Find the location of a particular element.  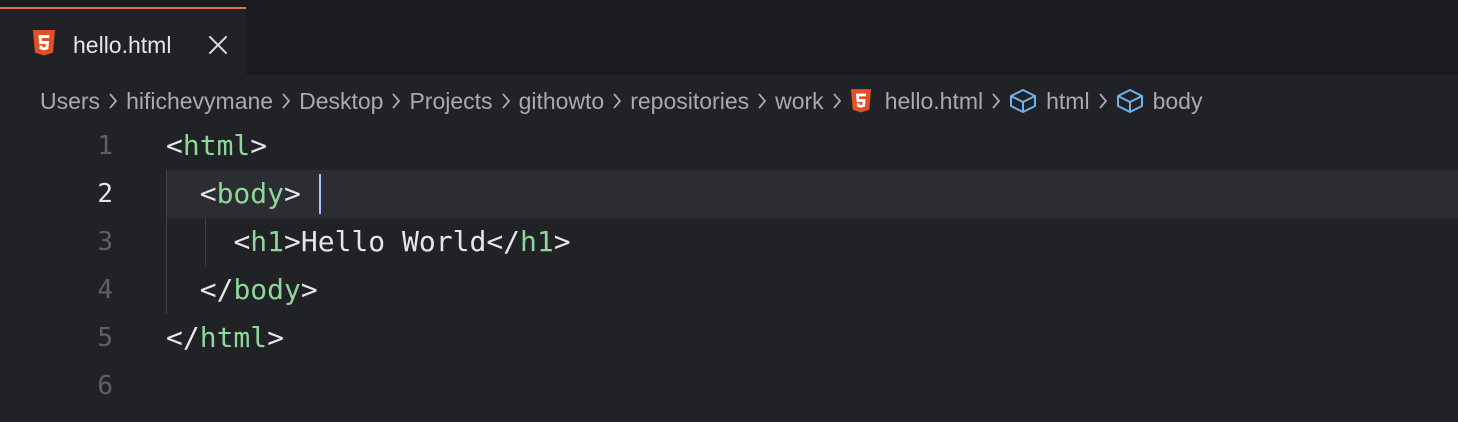

code-line: <body> is located at coordinates (233, 194).